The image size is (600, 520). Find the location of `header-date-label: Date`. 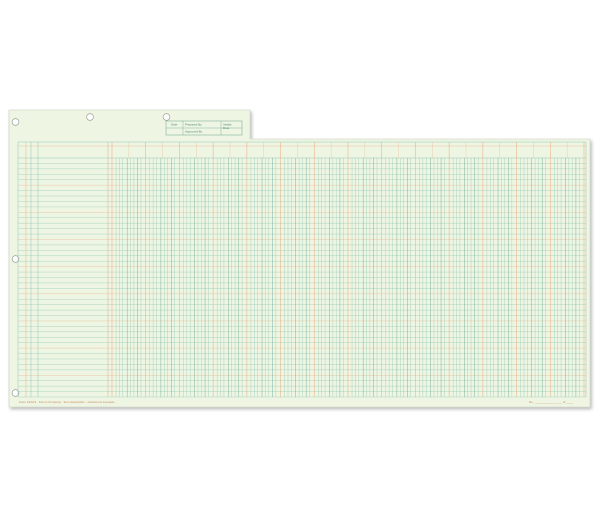

header-date-label: Date is located at coordinates (174, 125).